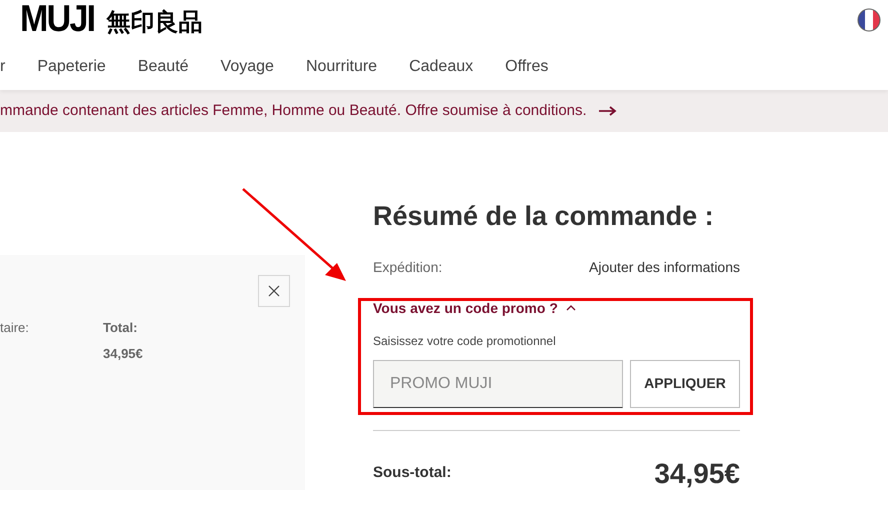  What do you see at coordinates (120, 328) in the screenshot?
I see `total-label: Total:` at bounding box center [120, 328].